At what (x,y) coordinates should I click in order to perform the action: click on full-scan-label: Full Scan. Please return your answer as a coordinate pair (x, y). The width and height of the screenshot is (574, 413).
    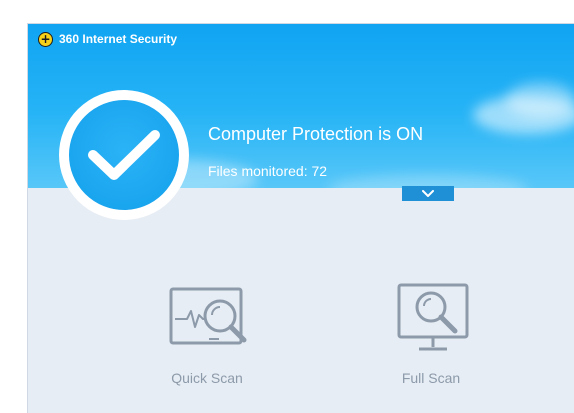
    Looking at the image, I should click on (431, 378).